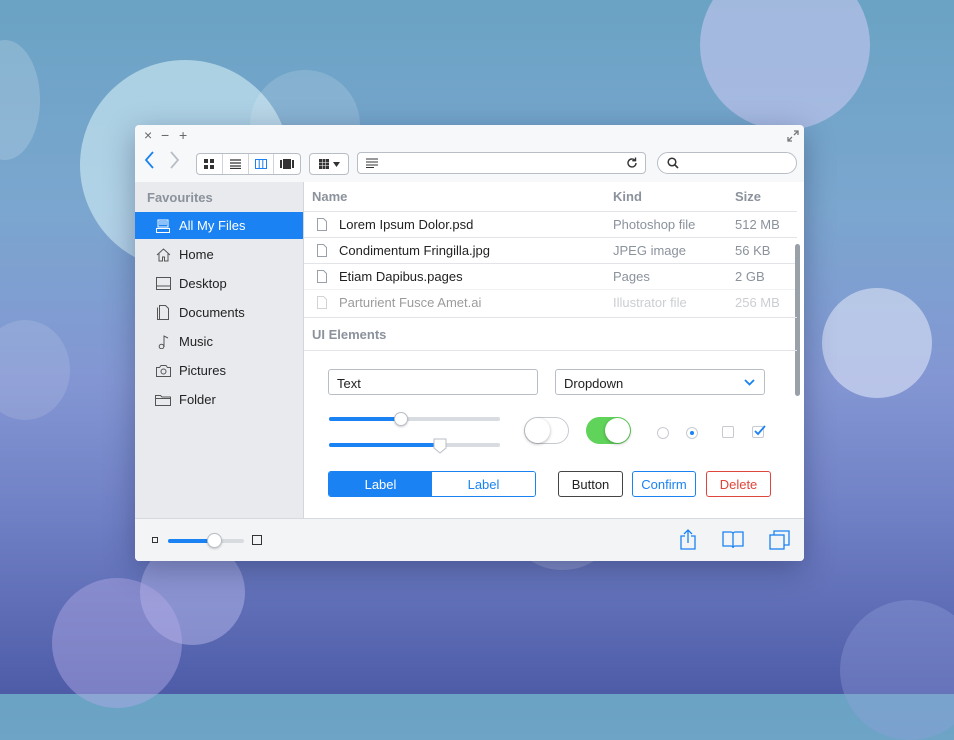 This screenshot has height=740, width=954. I want to click on sidebar-item-label: Folder, so click(197, 399).